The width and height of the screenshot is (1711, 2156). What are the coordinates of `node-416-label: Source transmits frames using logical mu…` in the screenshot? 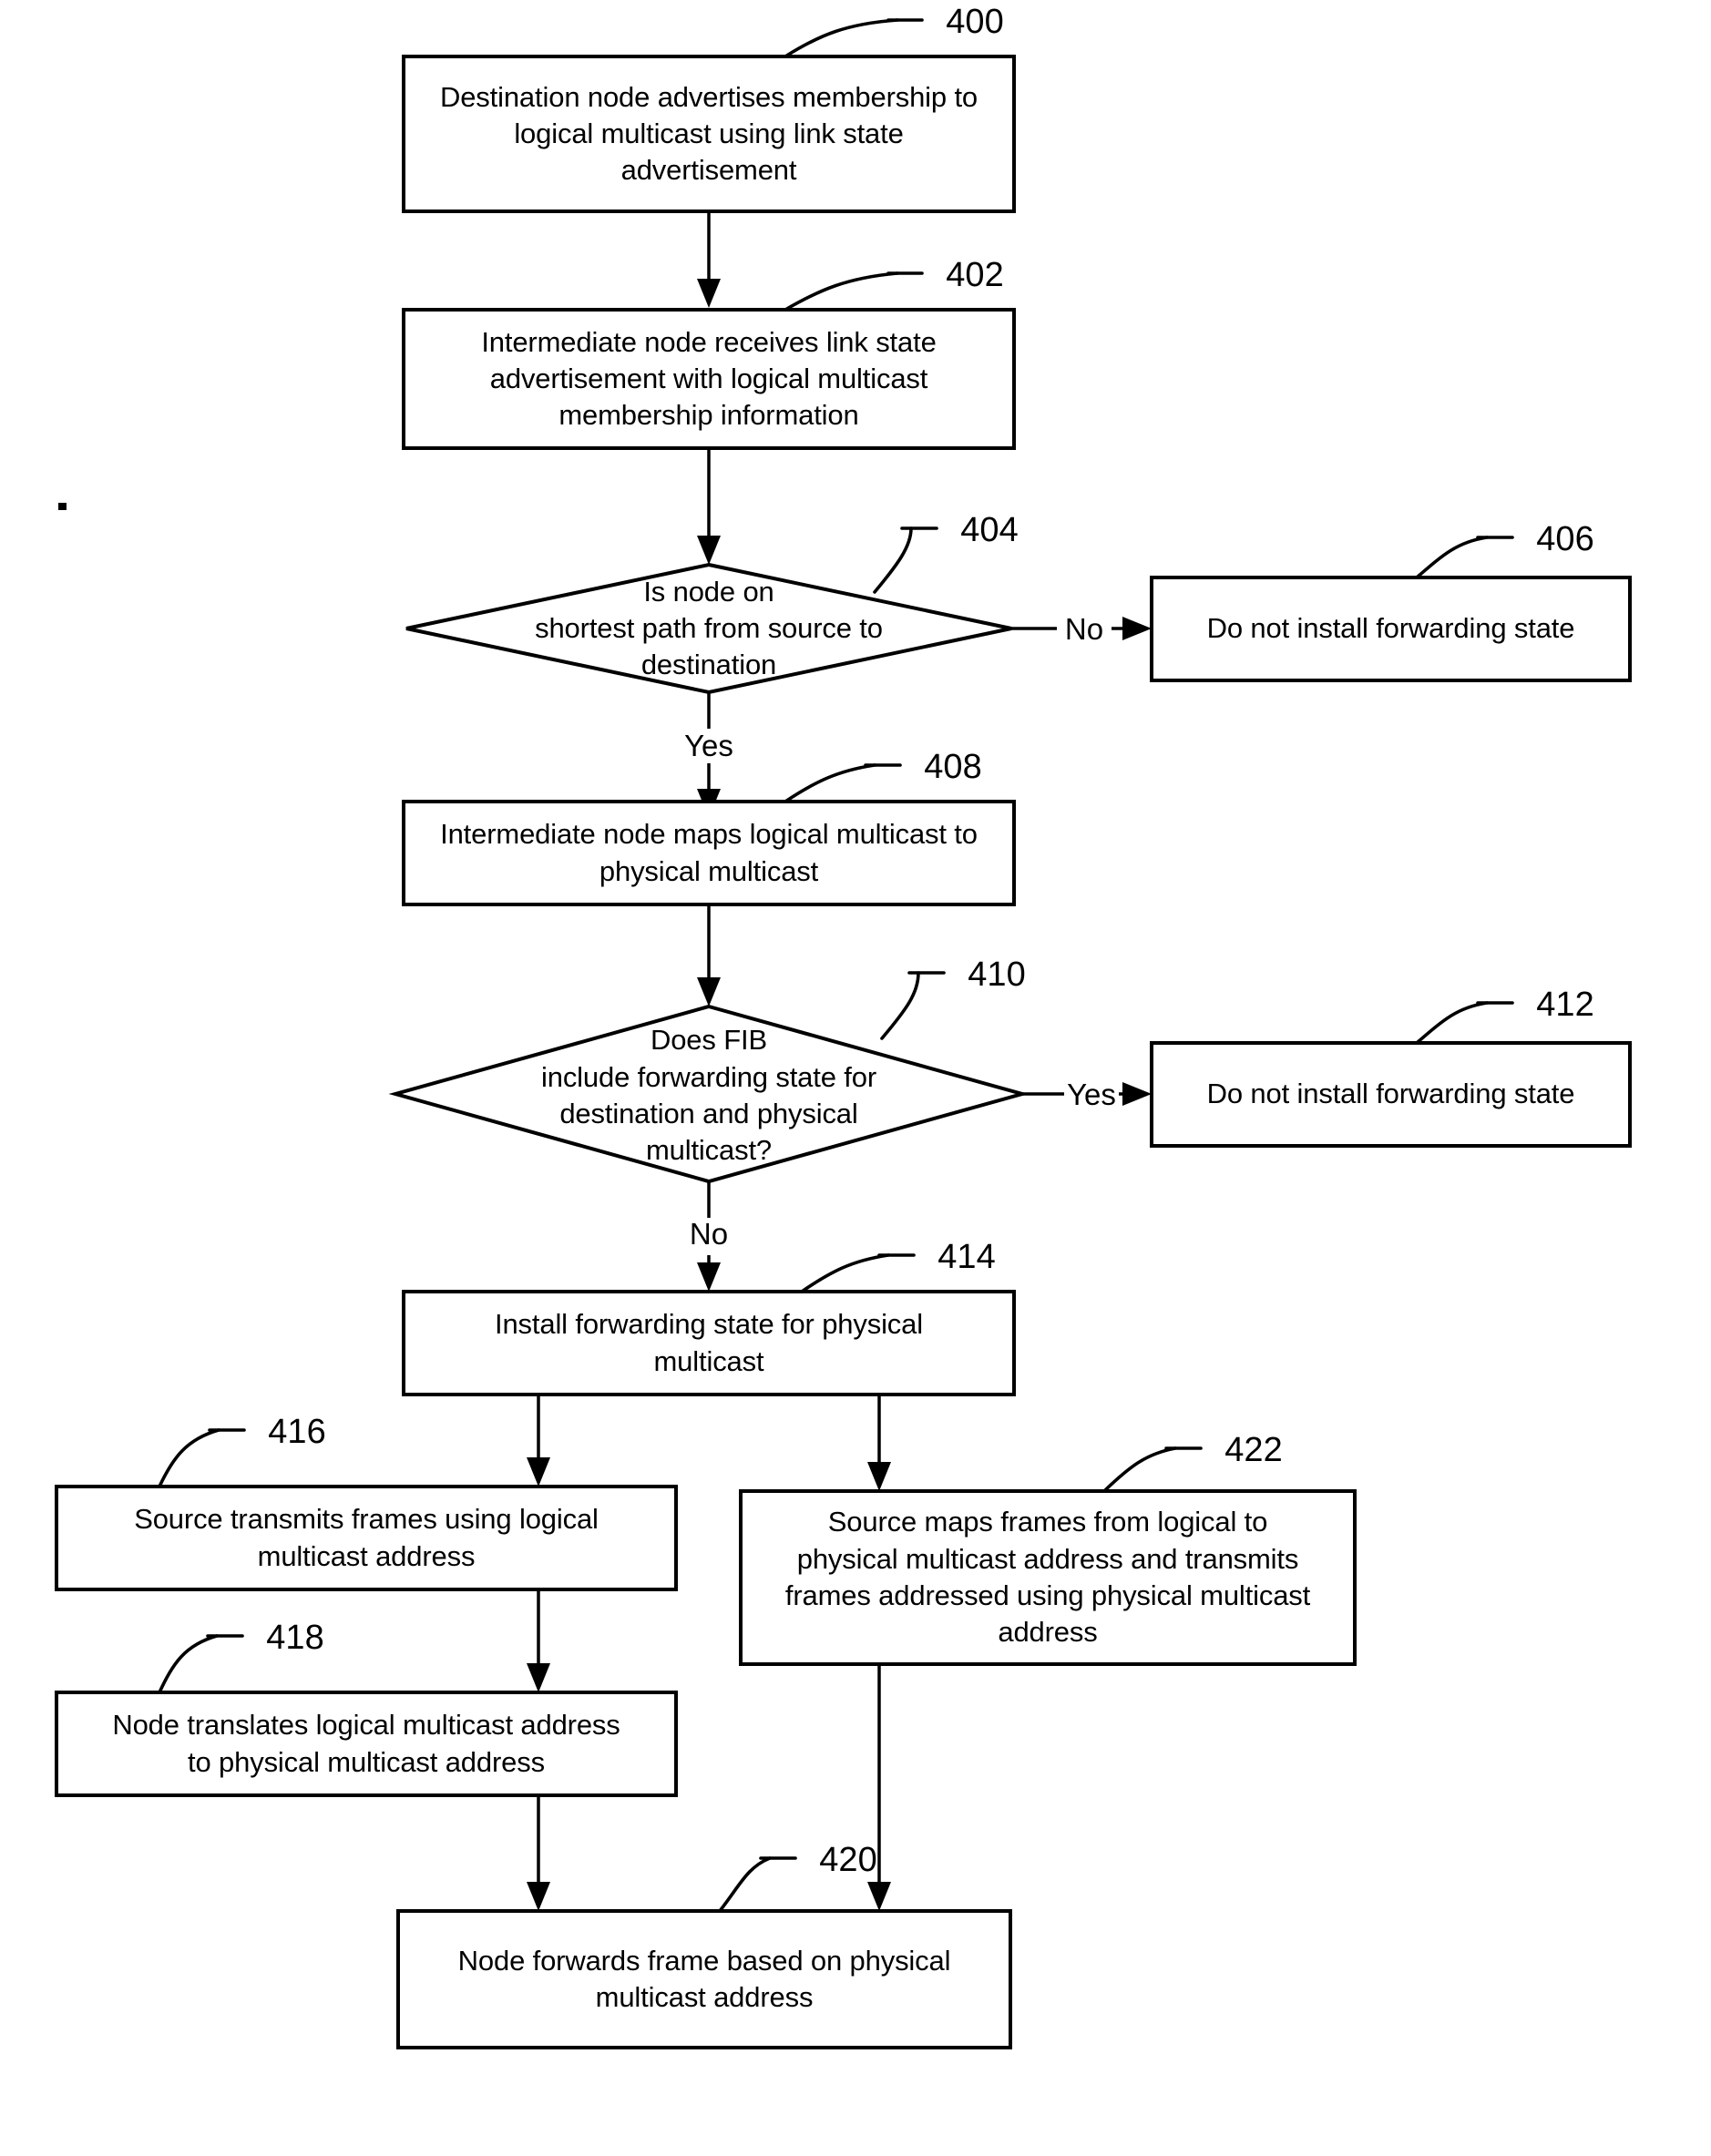 It's located at (366, 1537).